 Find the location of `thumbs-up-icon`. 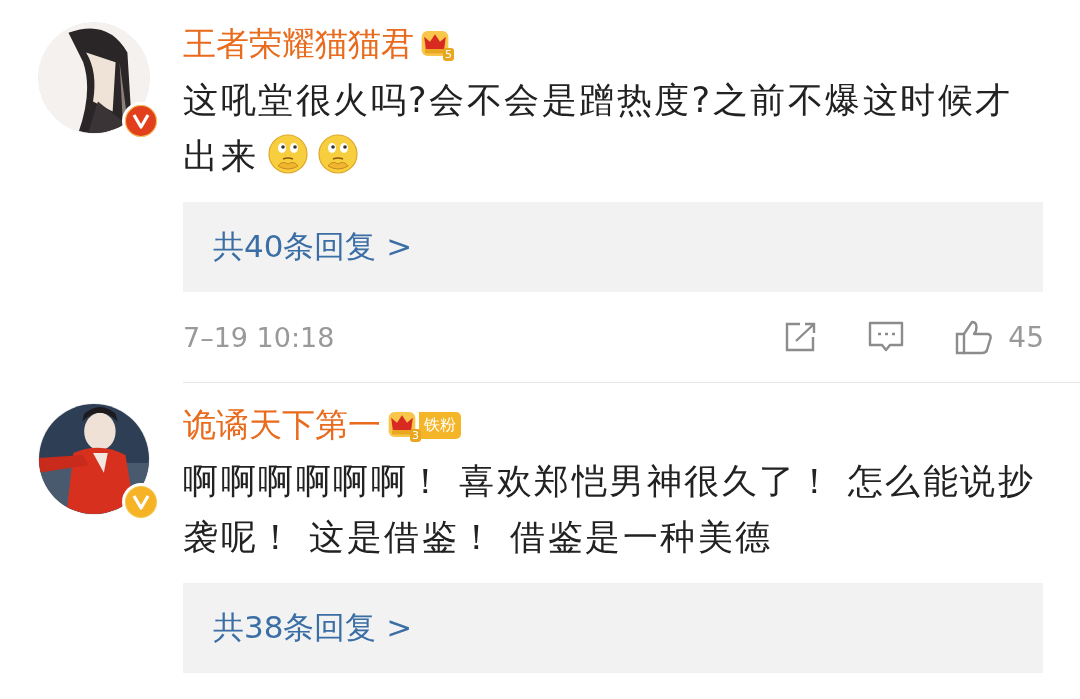

thumbs-up-icon is located at coordinates (974, 337).